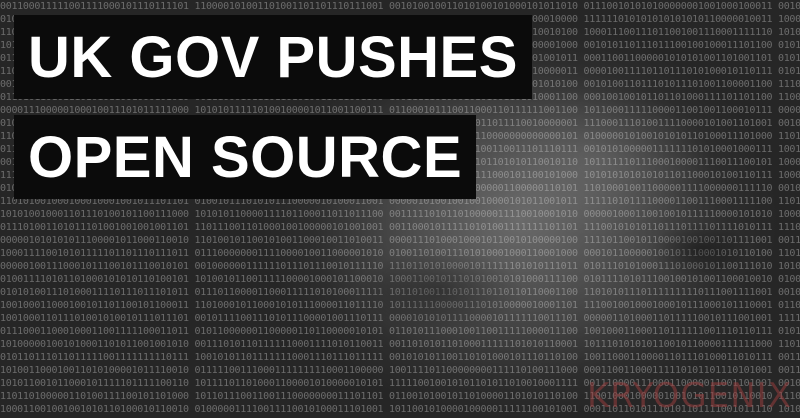 This screenshot has width=800, height=418. I want to click on watermark-logo: KRYOGENIX, so click(689, 396).